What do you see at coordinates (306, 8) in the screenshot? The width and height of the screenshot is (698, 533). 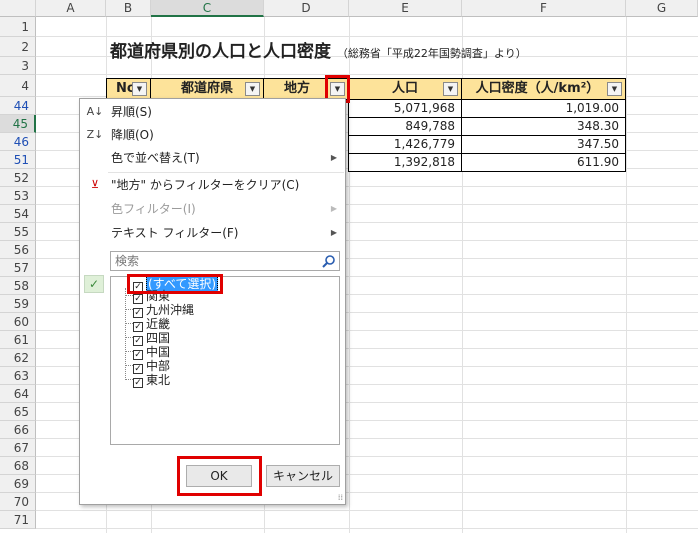 I see `col-header-d: D` at bounding box center [306, 8].